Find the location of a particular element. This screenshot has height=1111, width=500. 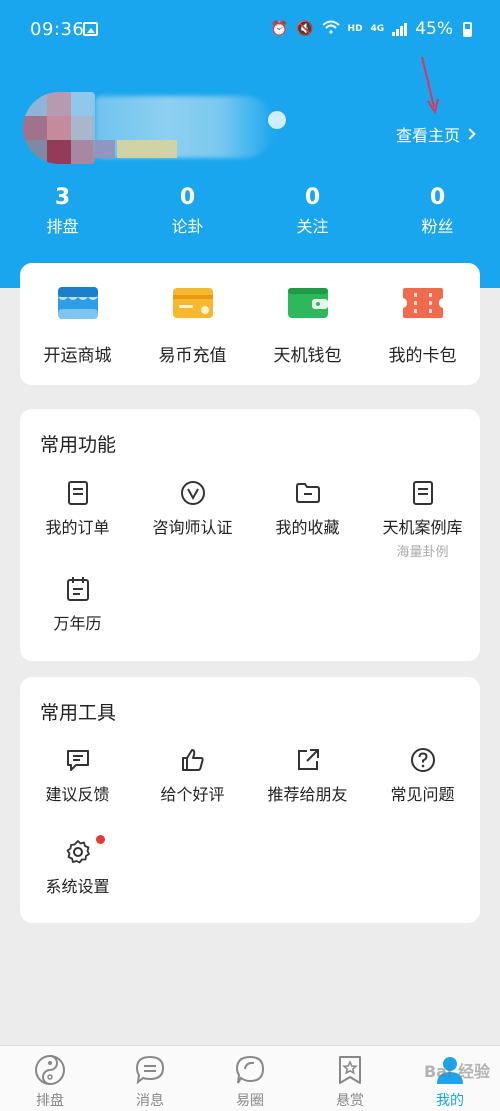

wallet-label: 易币充值 is located at coordinates (192, 356).